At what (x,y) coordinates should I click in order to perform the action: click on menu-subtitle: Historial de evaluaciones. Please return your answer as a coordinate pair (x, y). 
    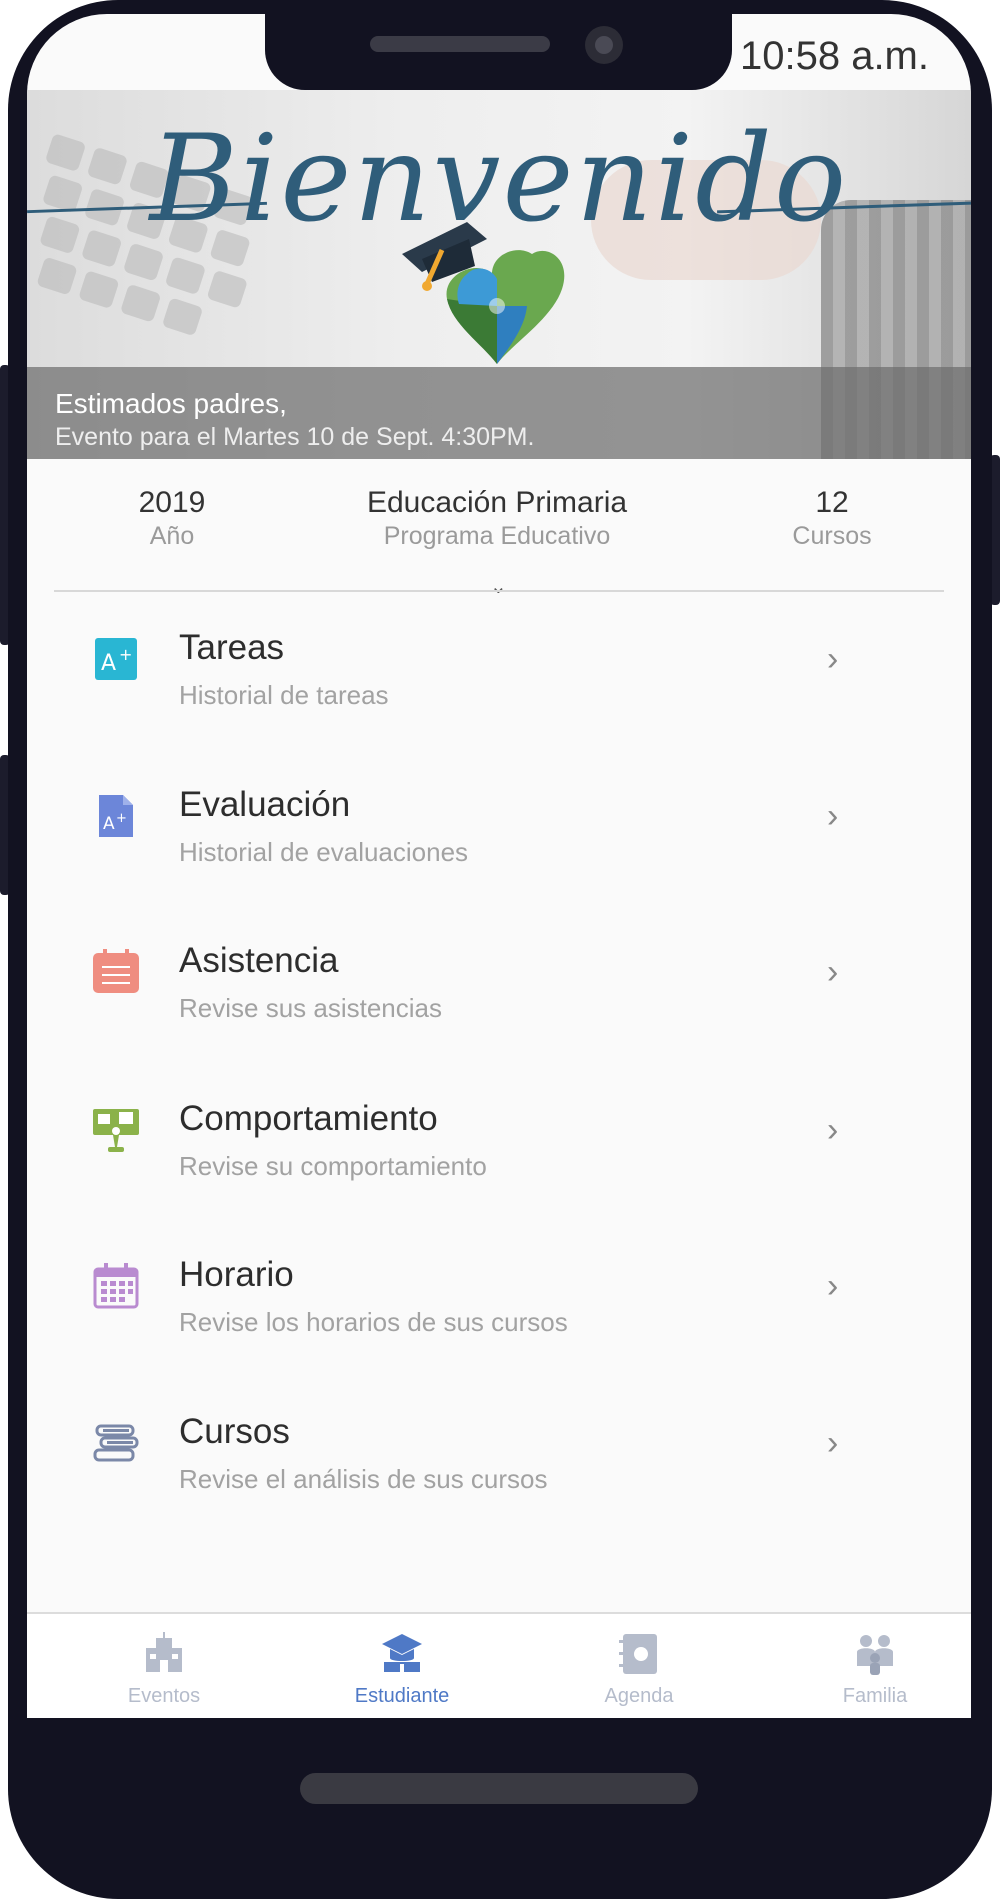
    Looking at the image, I should click on (324, 852).